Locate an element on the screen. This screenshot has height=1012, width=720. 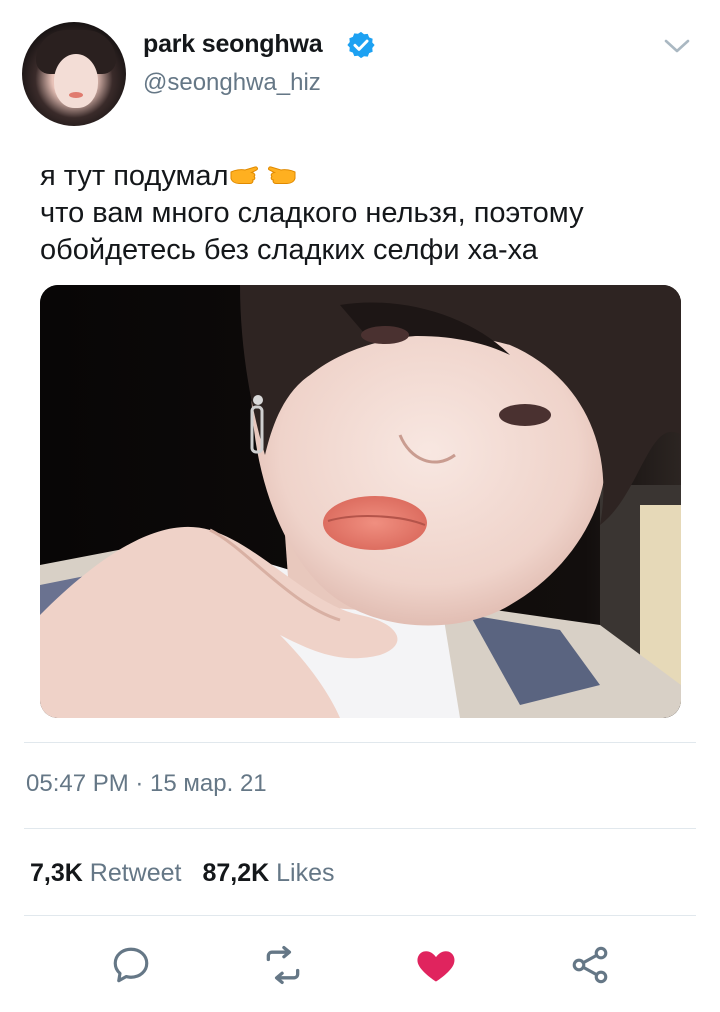
reply-button is located at coordinates (131, 965).